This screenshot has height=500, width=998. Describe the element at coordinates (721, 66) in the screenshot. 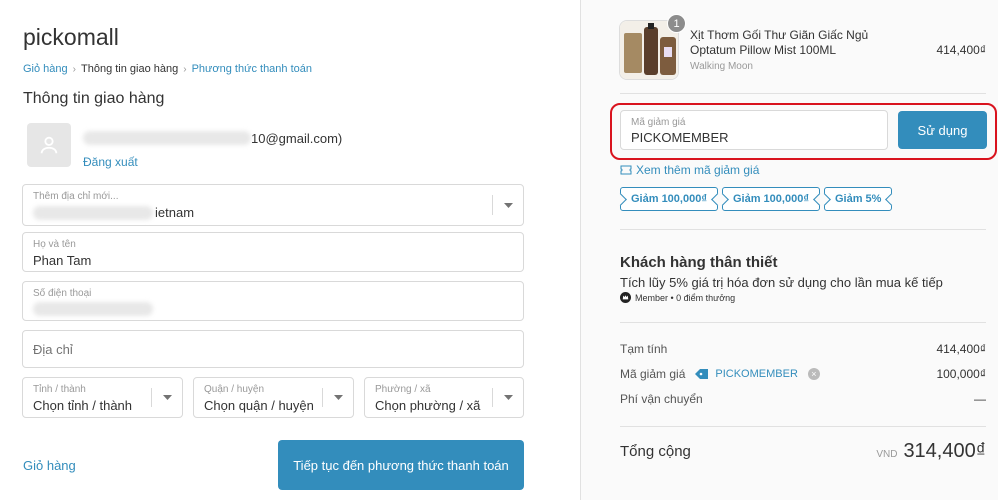

I see `product-vendor: Walking Moon` at that location.